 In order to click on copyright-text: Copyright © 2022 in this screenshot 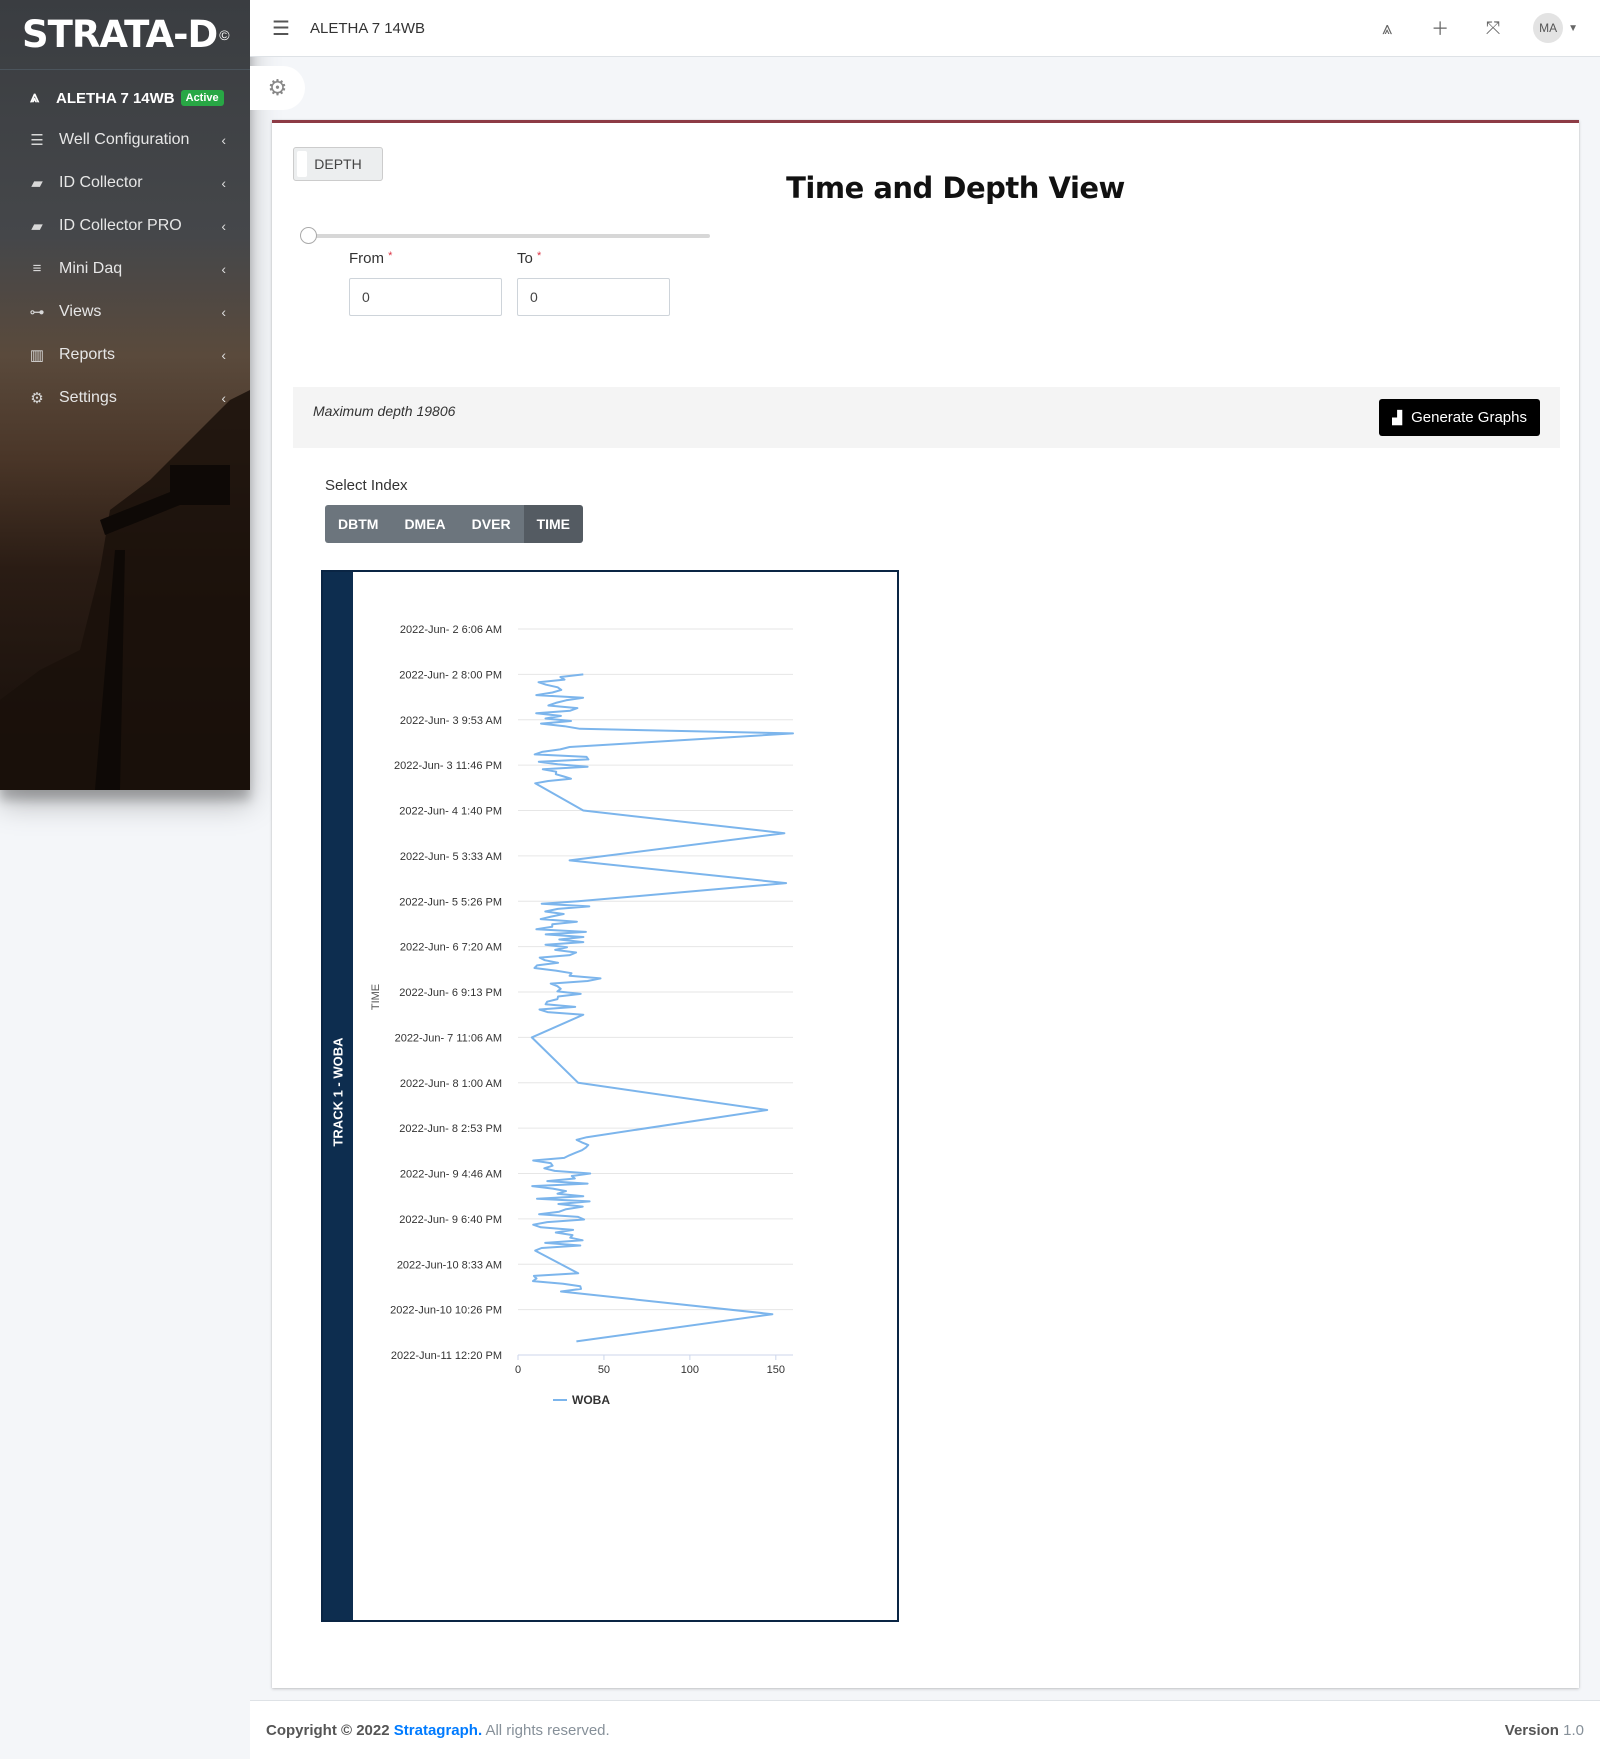, I will do `click(328, 1730)`.